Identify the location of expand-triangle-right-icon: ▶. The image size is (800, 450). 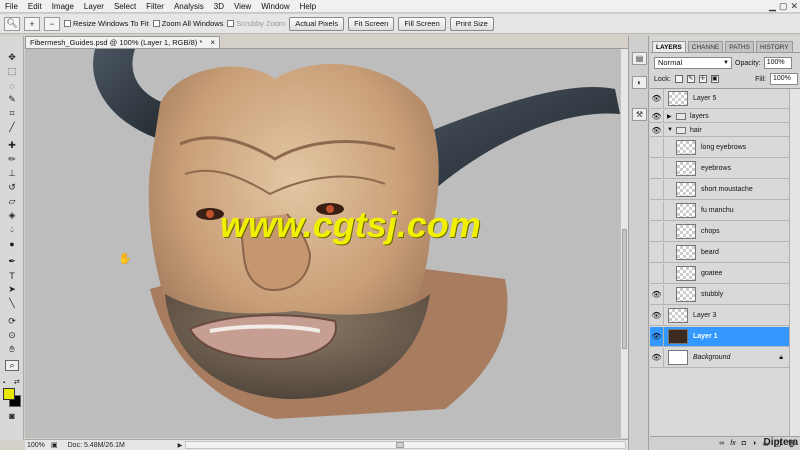
(670, 116).